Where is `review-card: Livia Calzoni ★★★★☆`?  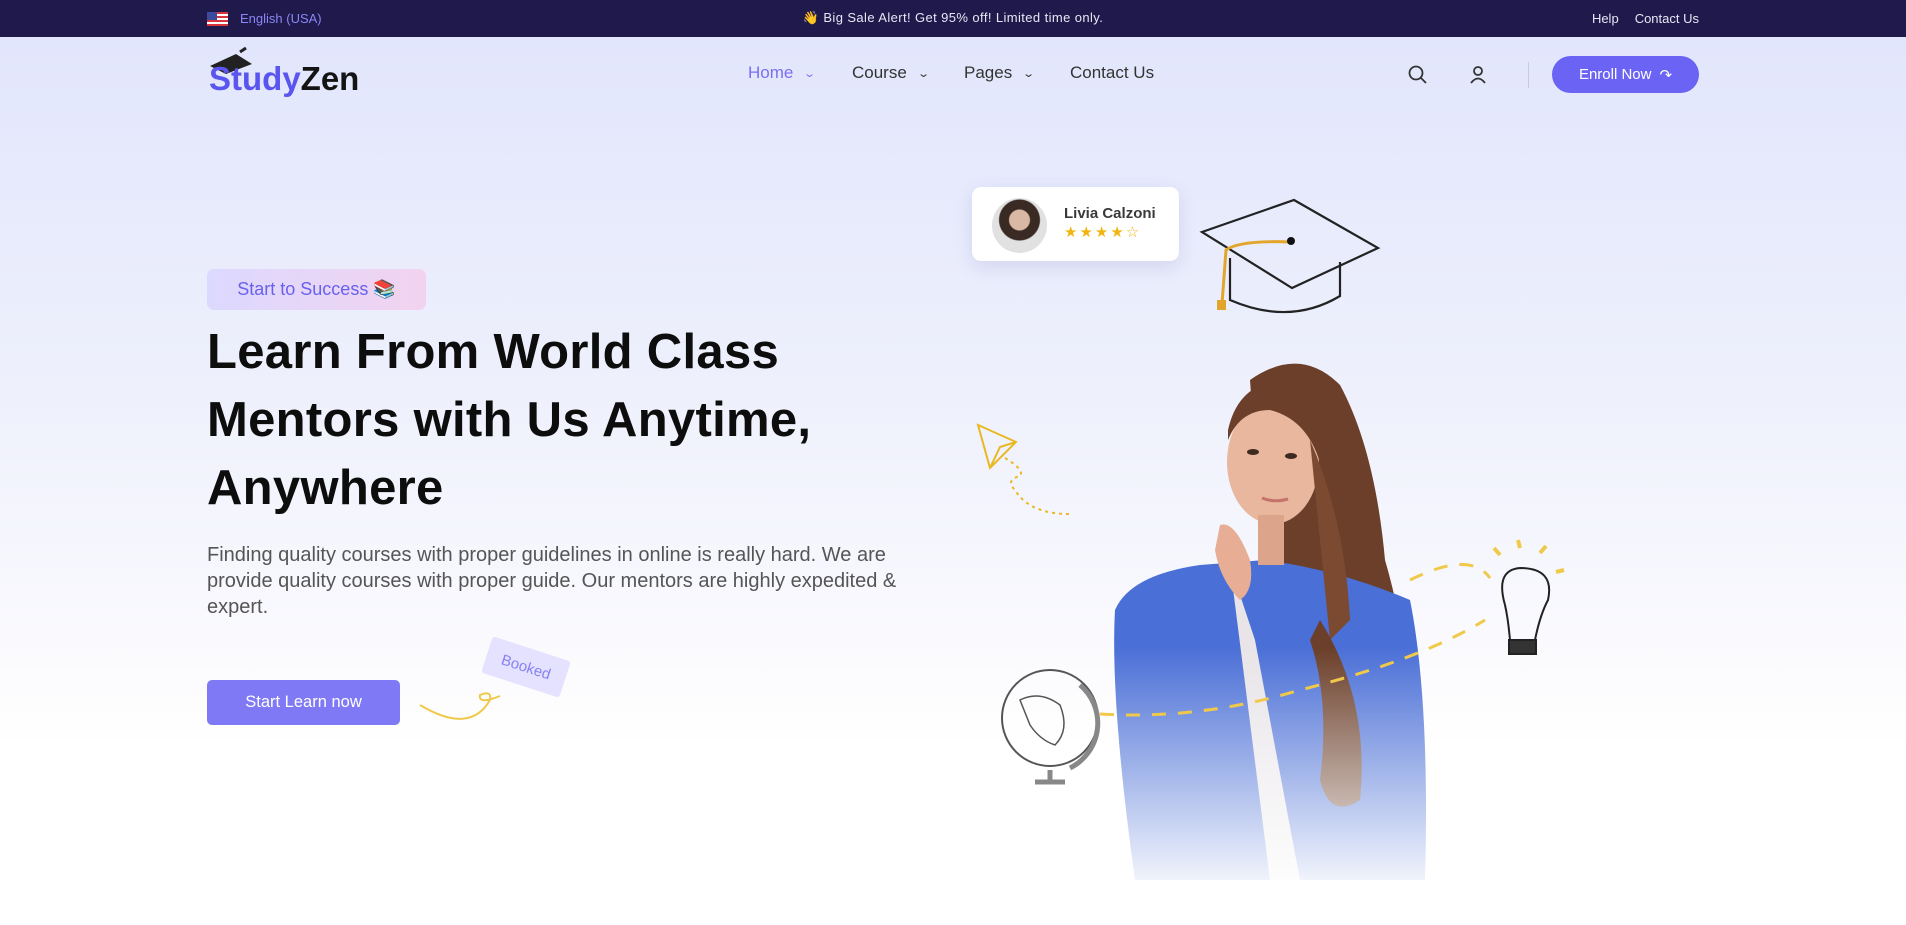
review-card: Livia Calzoni ★★★★☆ is located at coordinates (1075, 224).